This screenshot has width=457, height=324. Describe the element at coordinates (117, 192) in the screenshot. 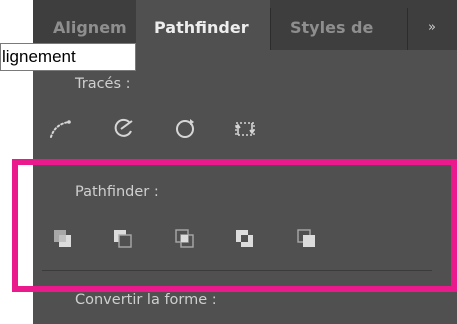

I see `pathfinder-section-label: Pathfinder :` at that location.